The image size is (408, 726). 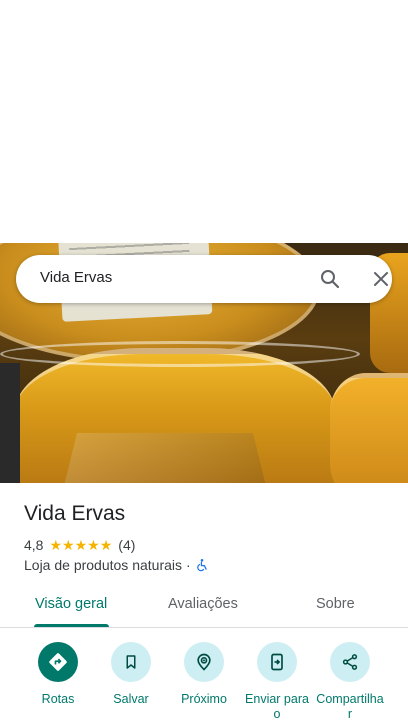 What do you see at coordinates (201, 565) in the screenshot?
I see `wheelchair-accessible-icon` at bounding box center [201, 565].